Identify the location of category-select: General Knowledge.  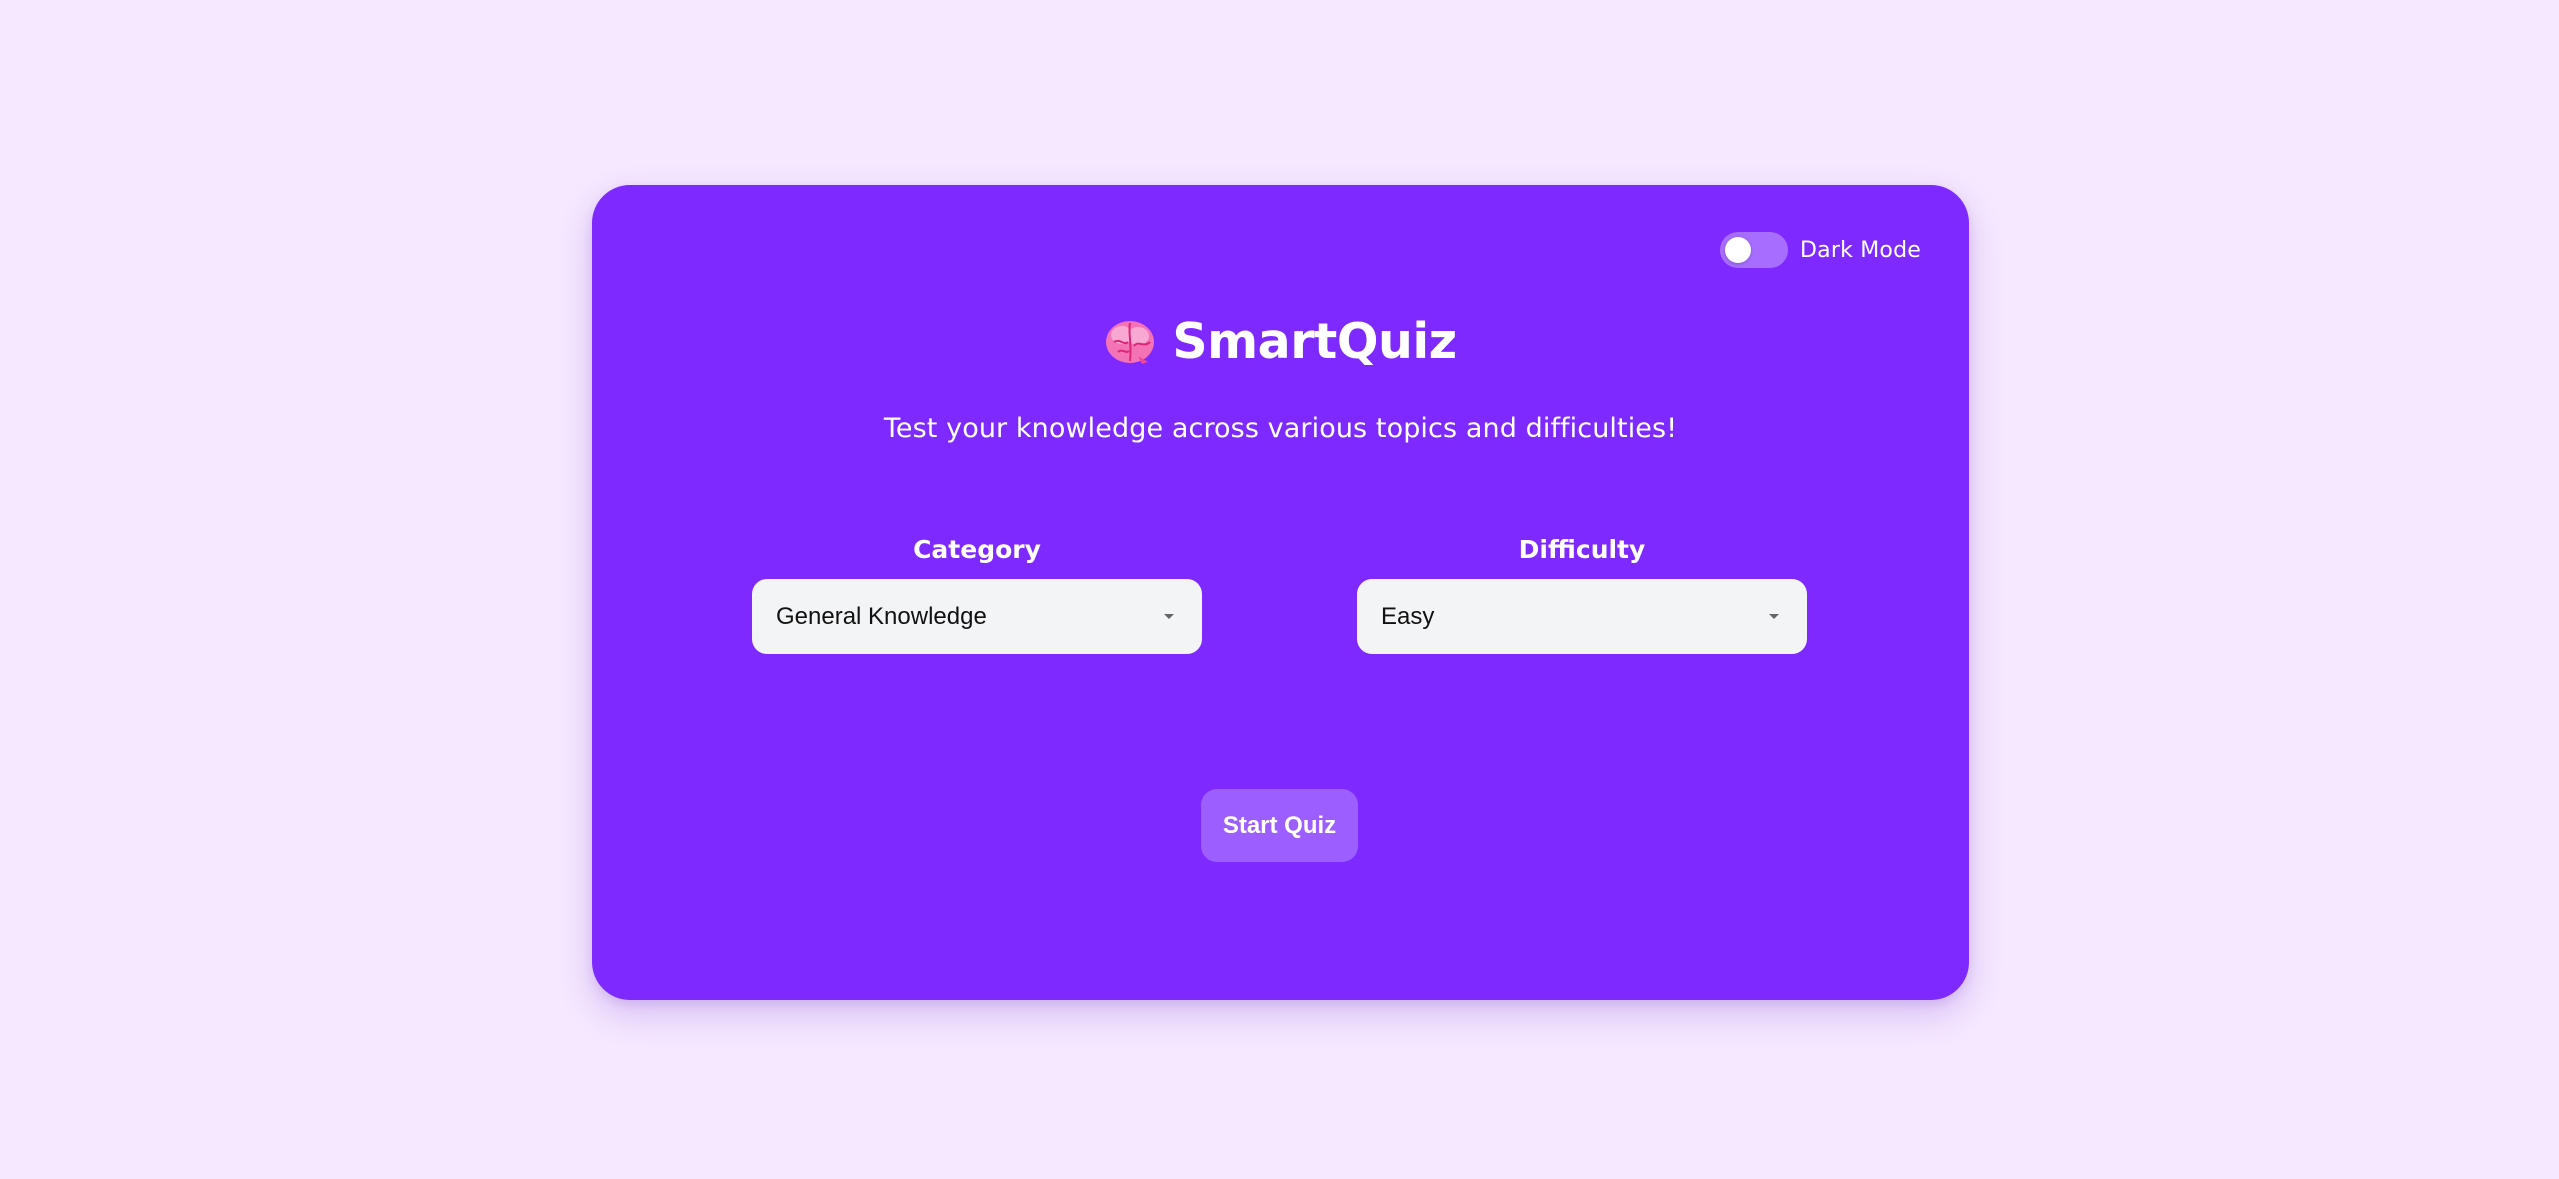
(977, 616).